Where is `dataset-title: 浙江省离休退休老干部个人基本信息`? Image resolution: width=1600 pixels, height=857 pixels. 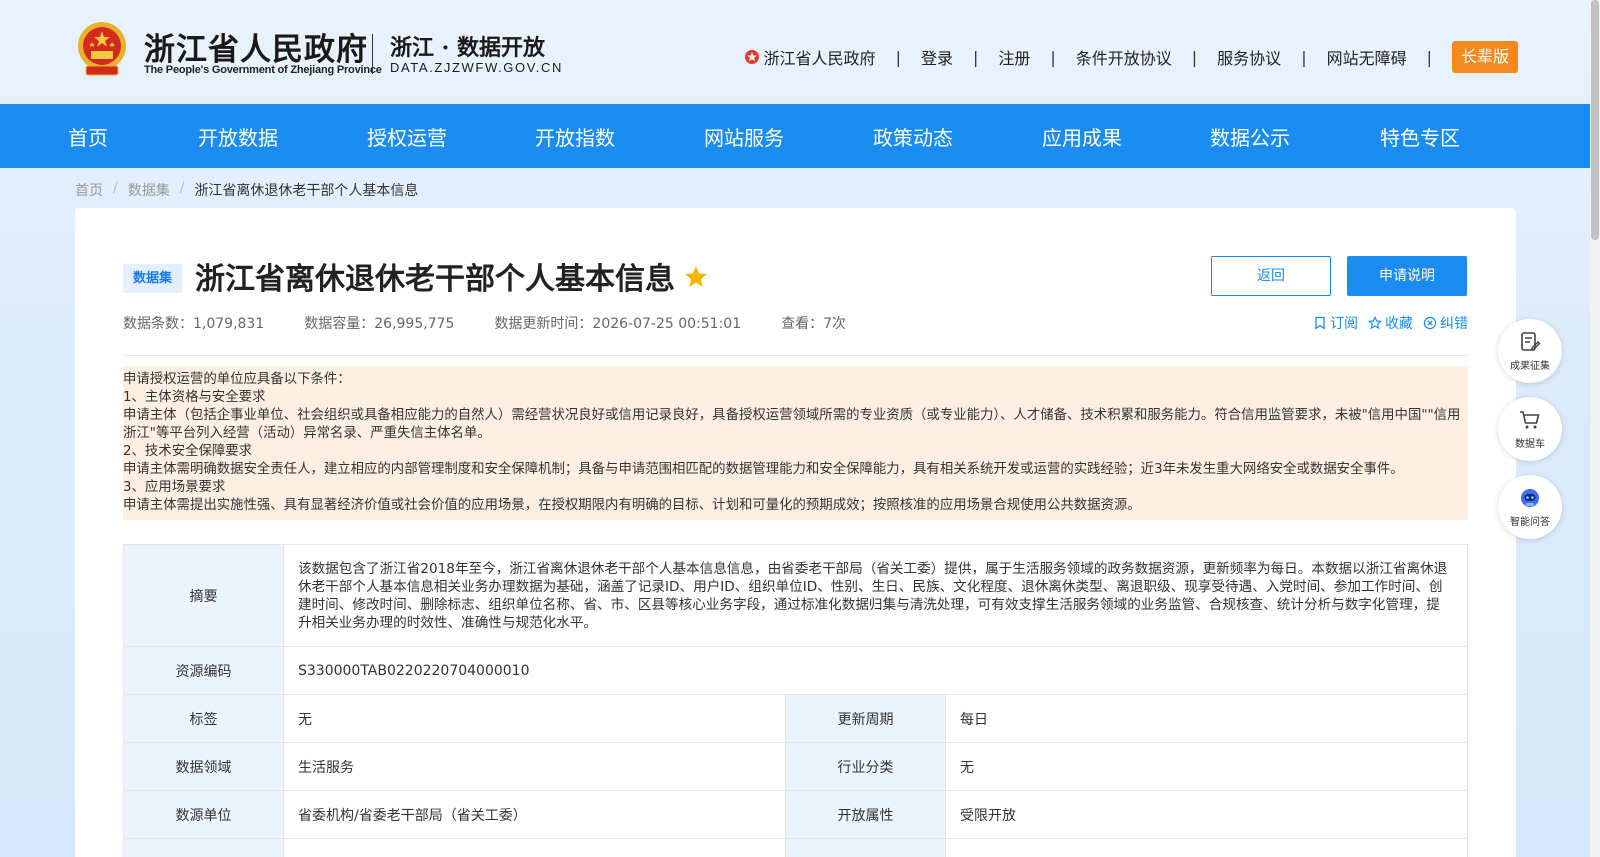 dataset-title: 浙江省离休退休老干部个人基本信息 is located at coordinates (435, 279).